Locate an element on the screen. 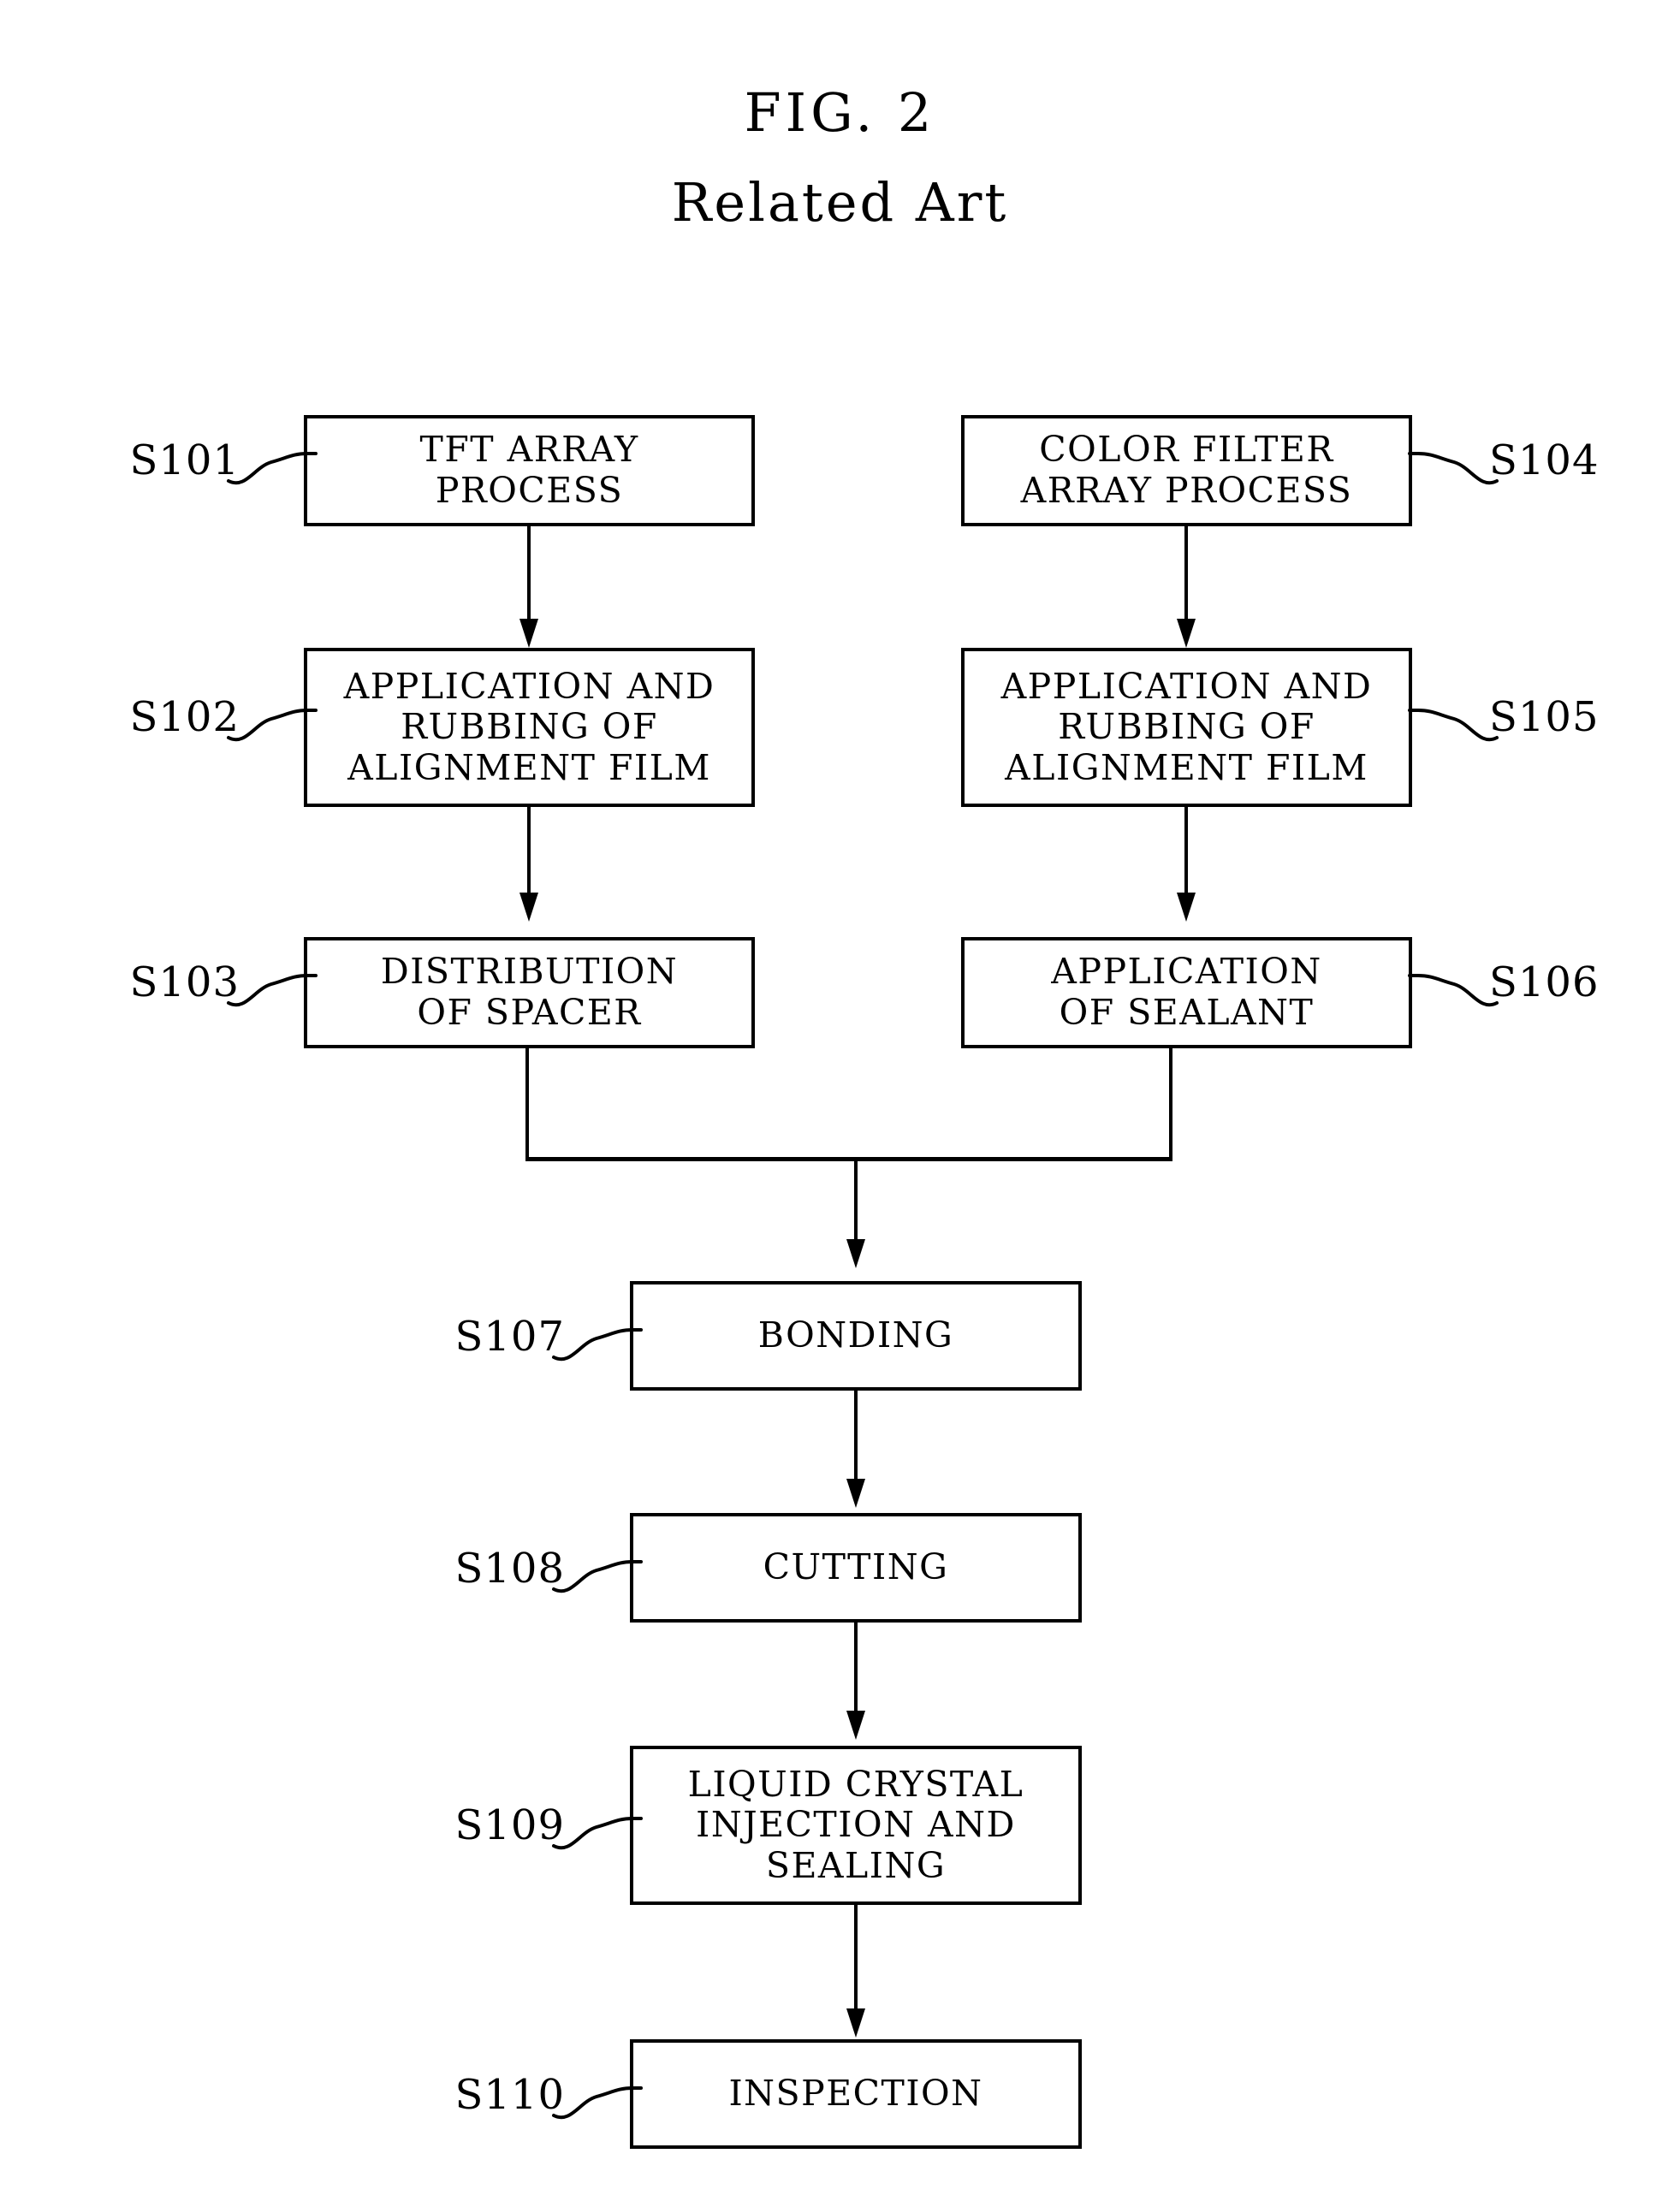  step-ref-s101: S101 is located at coordinates (185, 460).